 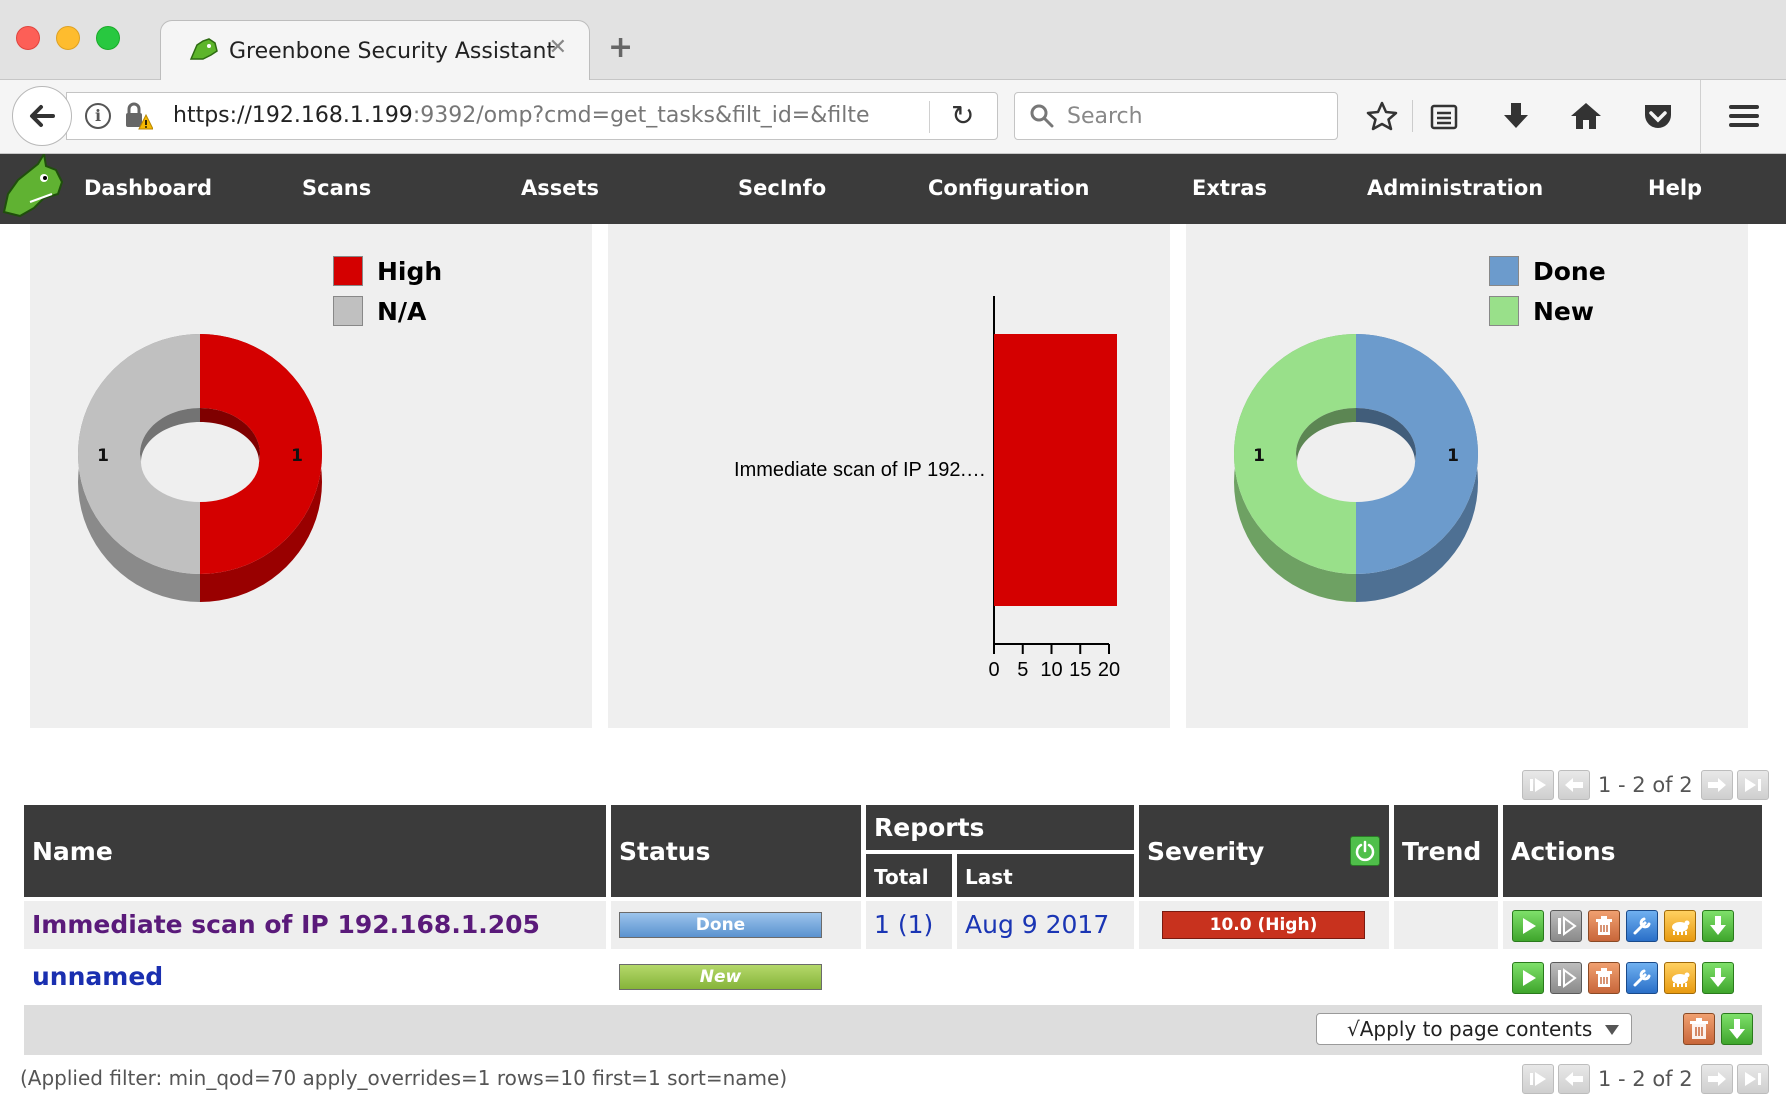 I want to click on column-header-status: Status, so click(x=736, y=851).